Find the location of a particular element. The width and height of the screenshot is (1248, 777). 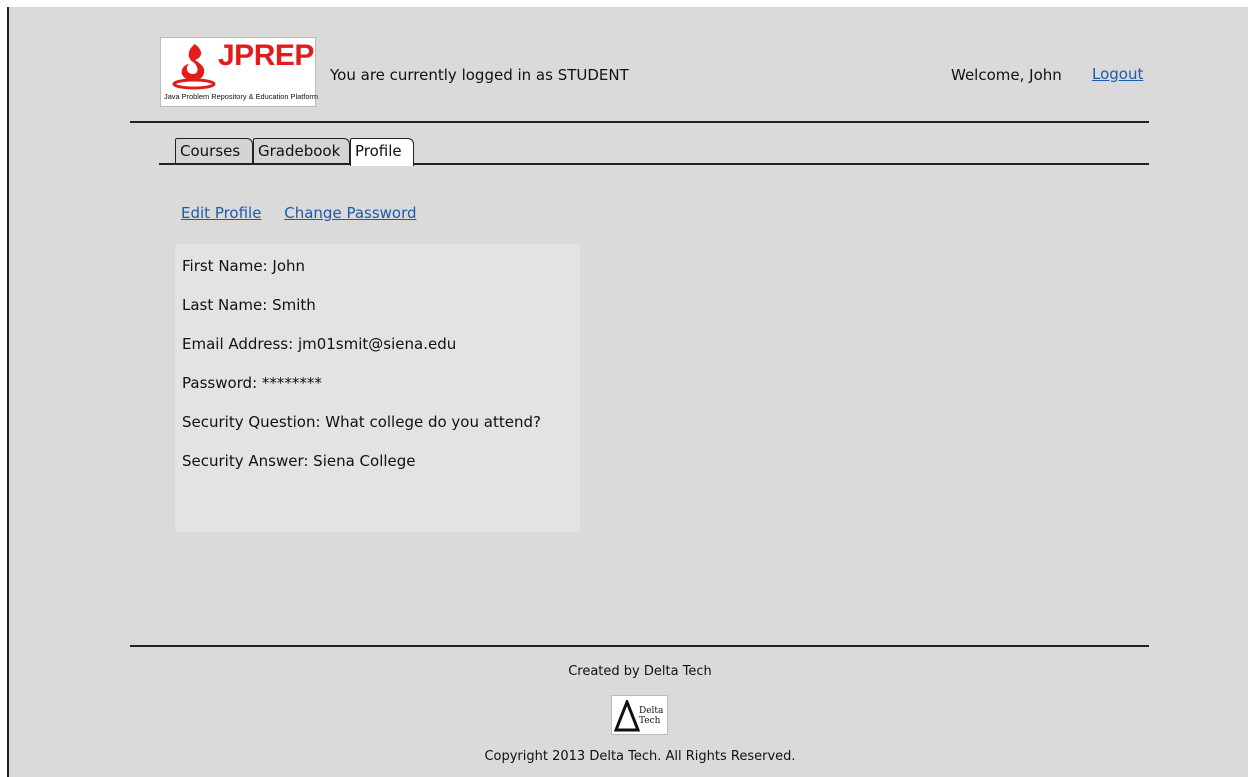

delta-logo-line1: Delta is located at coordinates (651, 711).